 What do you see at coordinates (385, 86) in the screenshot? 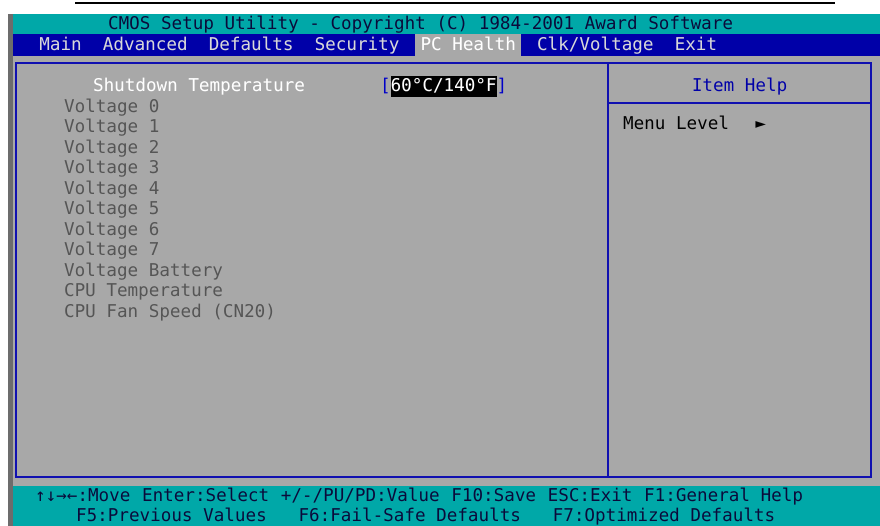
I see `bracket: [` at bounding box center [385, 86].